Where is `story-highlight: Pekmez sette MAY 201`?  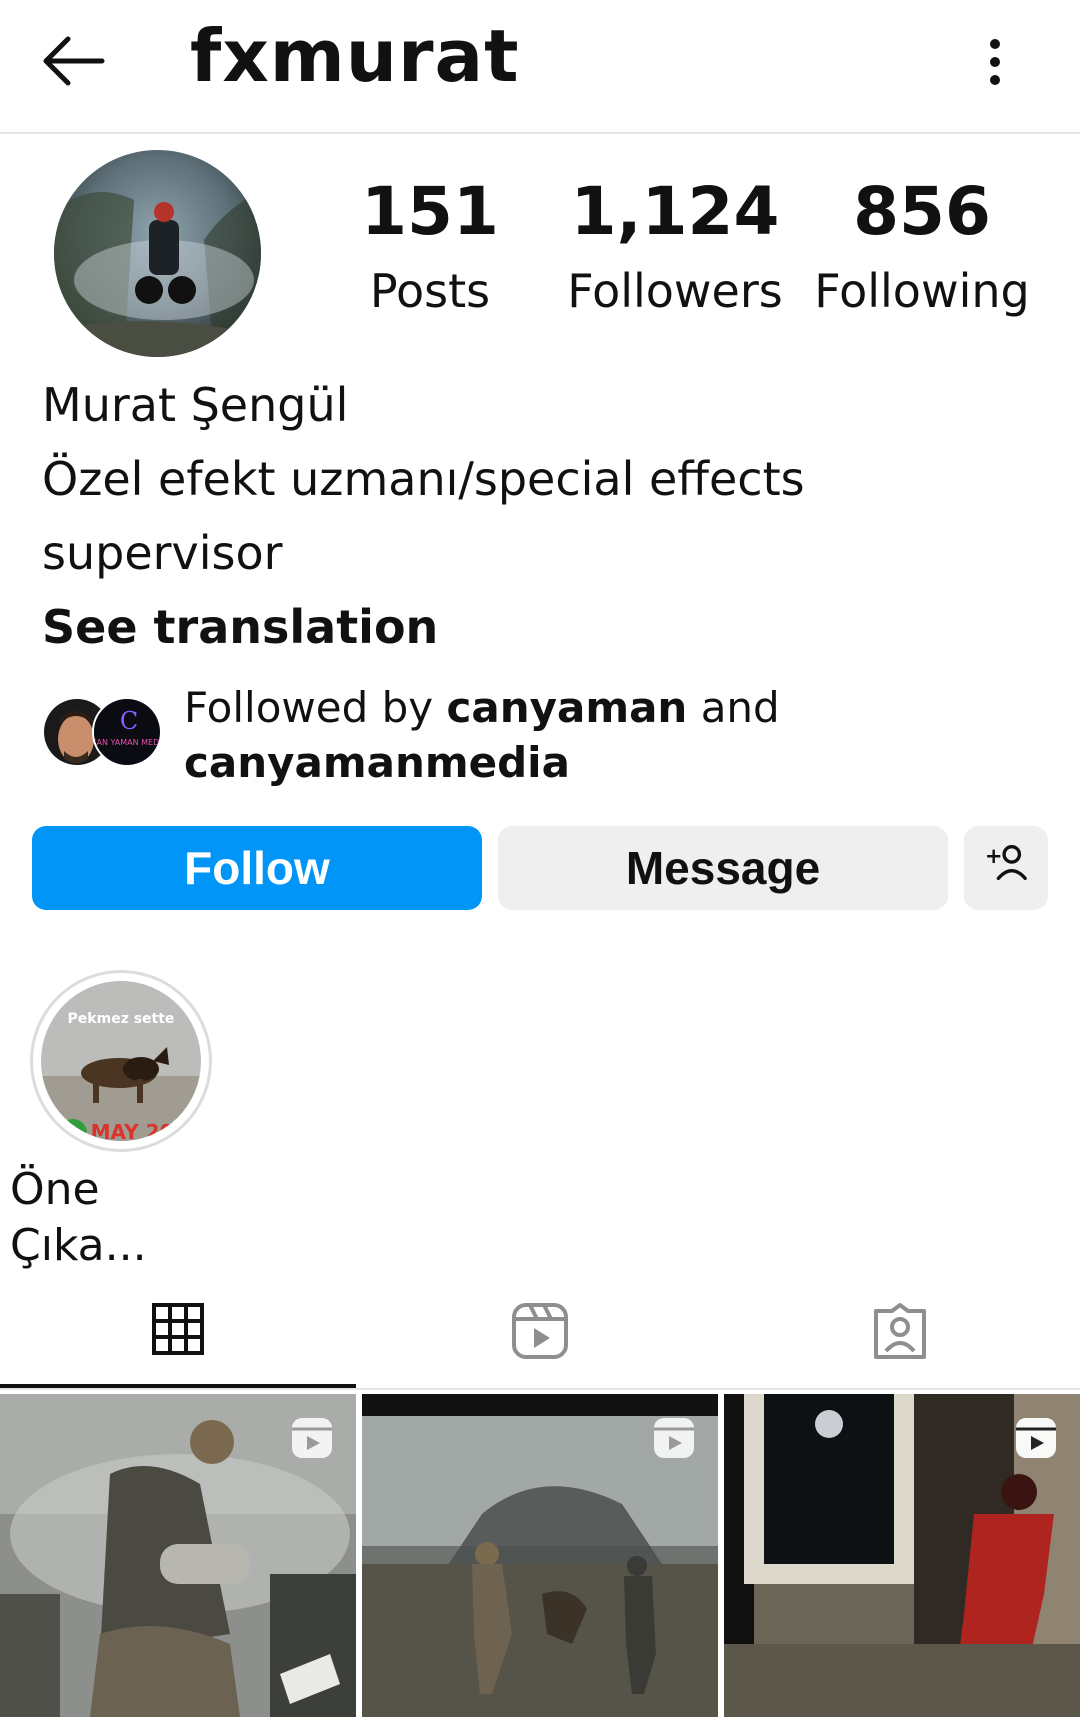 story-highlight: Pekmez sette MAY 201 is located at coordinates (121, 1061).